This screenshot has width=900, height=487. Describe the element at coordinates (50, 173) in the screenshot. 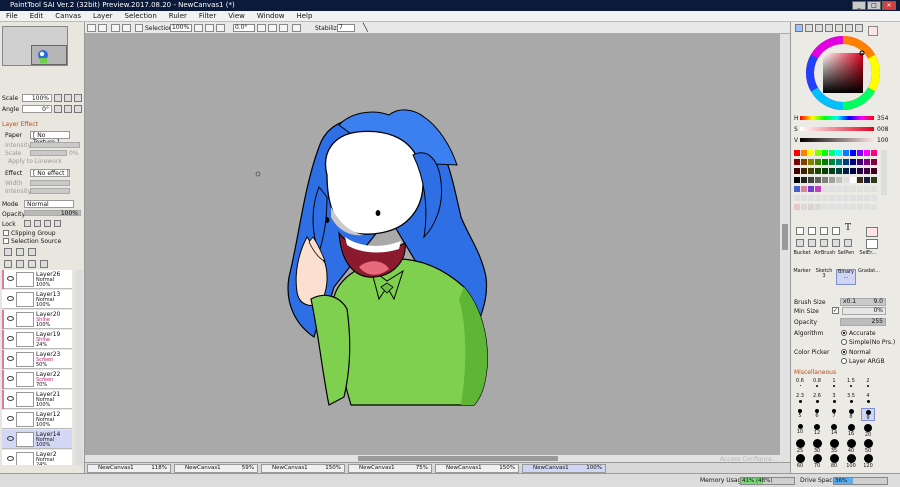

I see `effect-select: [ No effect ]` at that location.